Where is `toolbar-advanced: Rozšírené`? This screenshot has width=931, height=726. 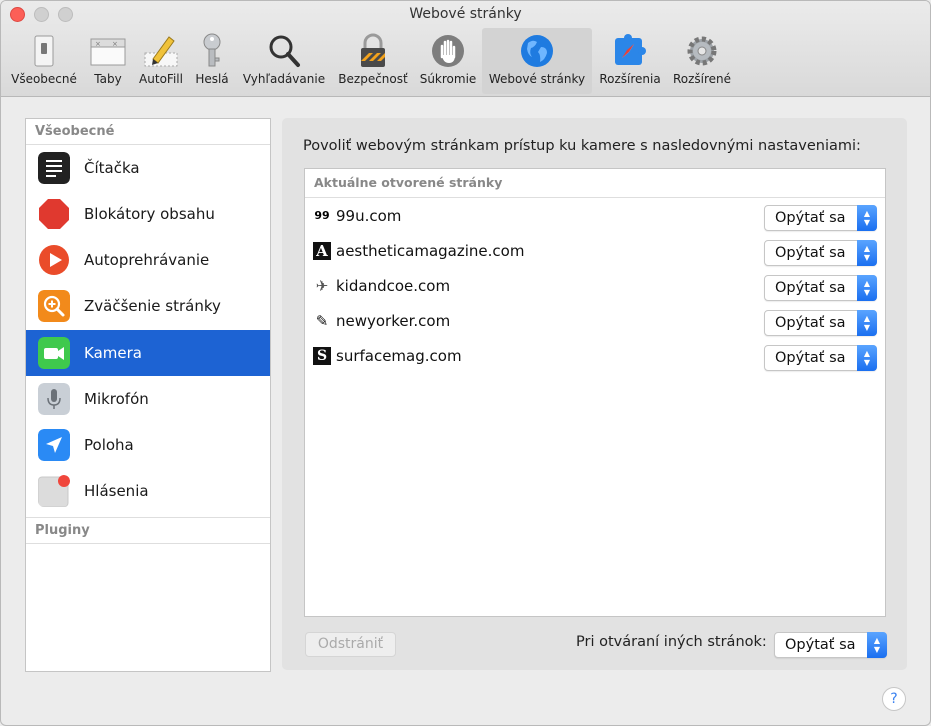 toolbar-advanced: Rozšírené is located at coordinates (702, 61).